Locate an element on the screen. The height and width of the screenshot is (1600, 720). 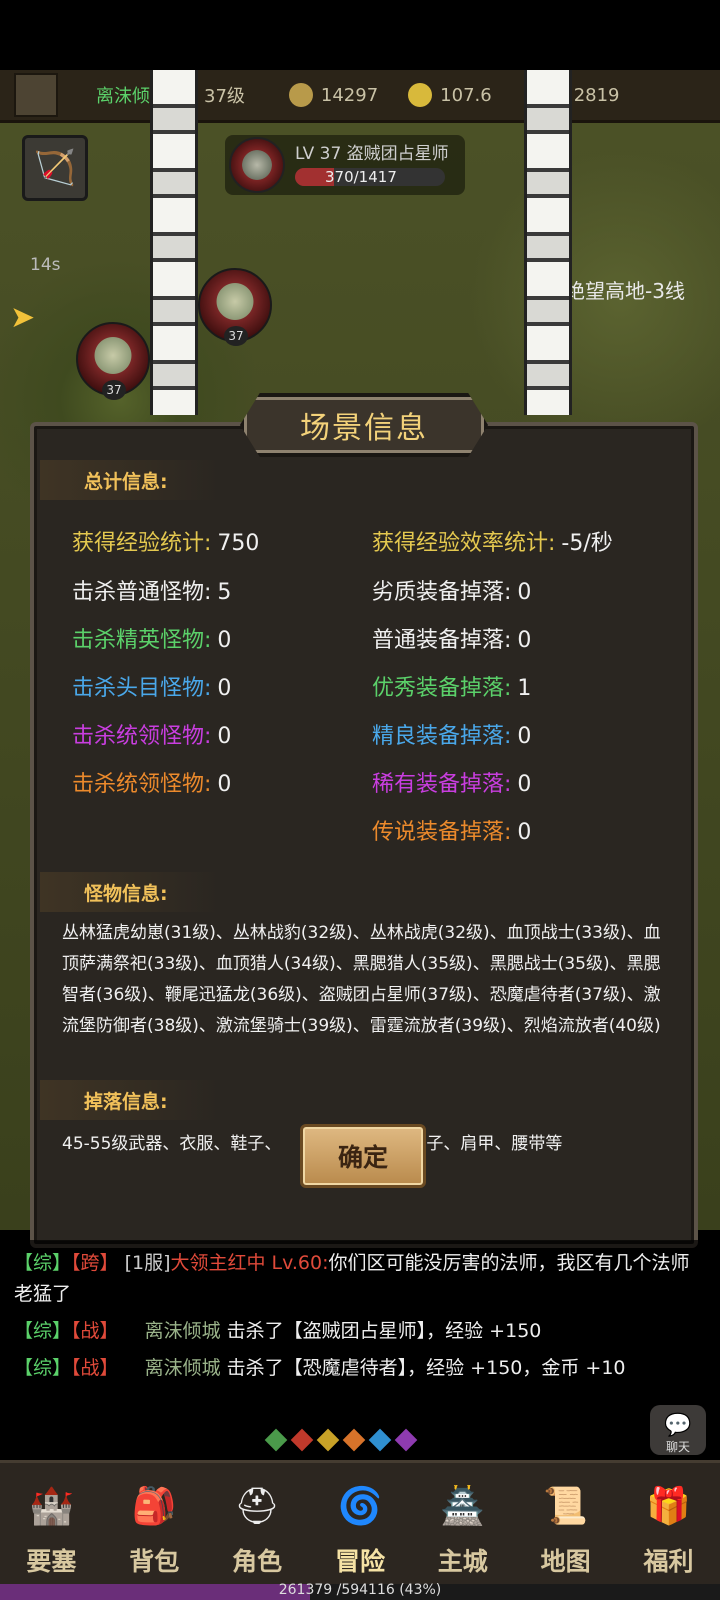
stat-exp-total: 获得经验统计: 750 is located at coordinates (166, 543).